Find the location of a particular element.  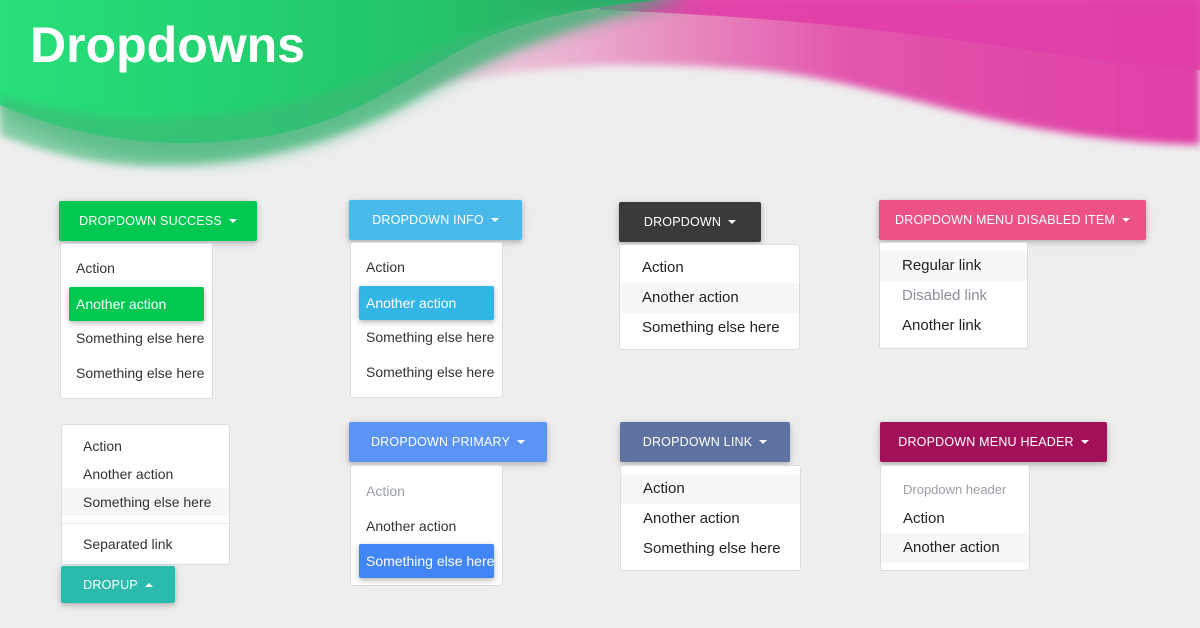

menu-item-disabled-link: Disabled link is located at coordinates (945, 295).